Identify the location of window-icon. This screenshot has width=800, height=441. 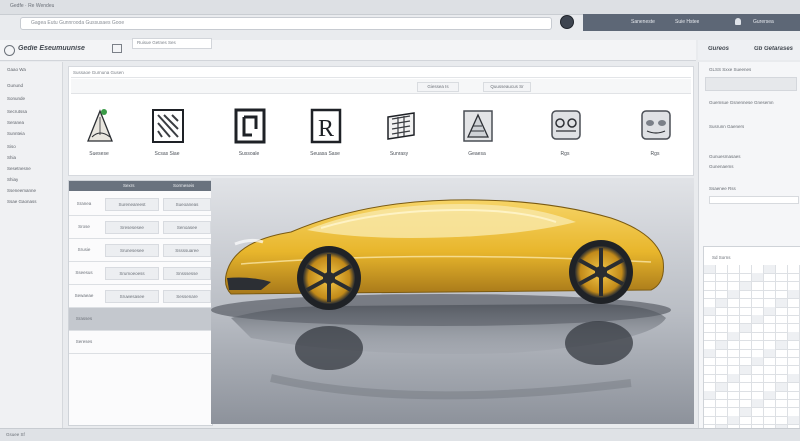
(117, 48).